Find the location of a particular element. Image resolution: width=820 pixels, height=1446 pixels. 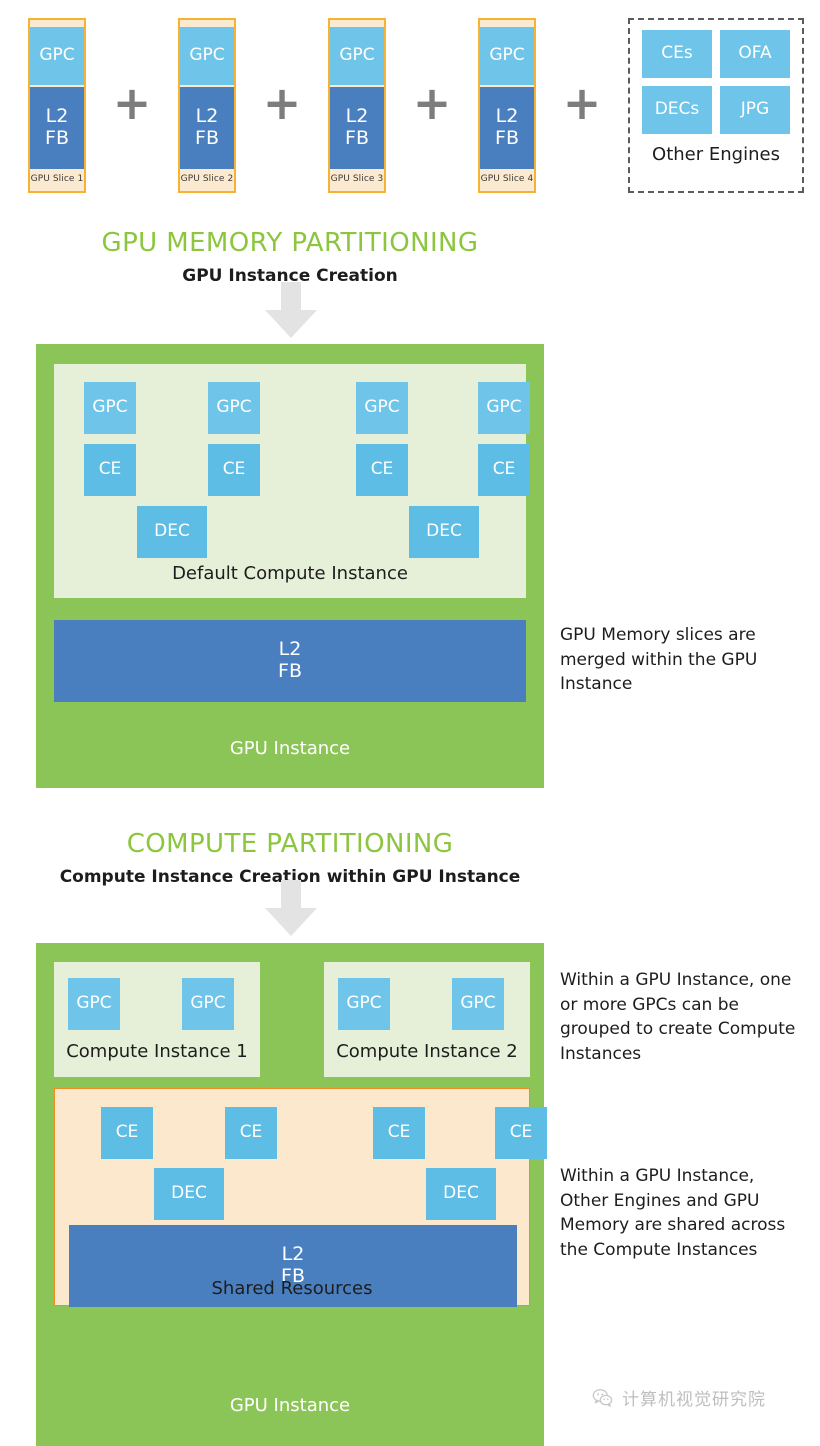

shared-resources-label: Shared Resources is located at coordinates (292, 1288).